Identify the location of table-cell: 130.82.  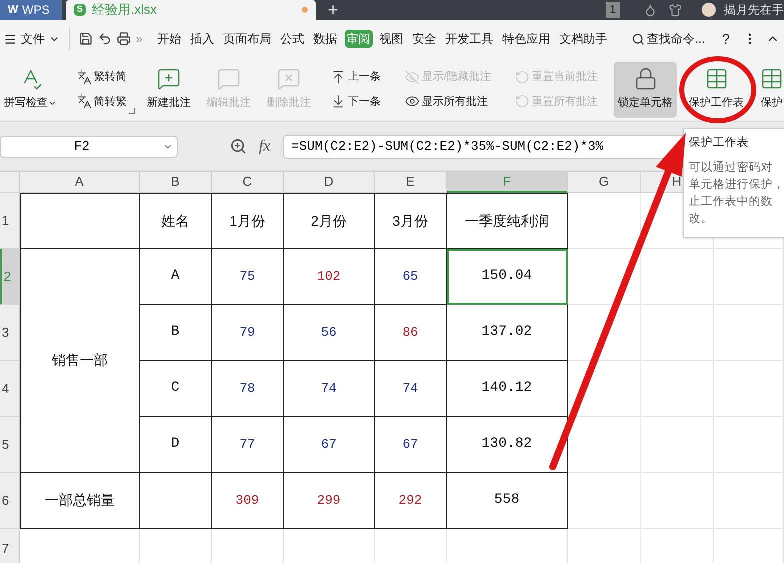
(507, 445).